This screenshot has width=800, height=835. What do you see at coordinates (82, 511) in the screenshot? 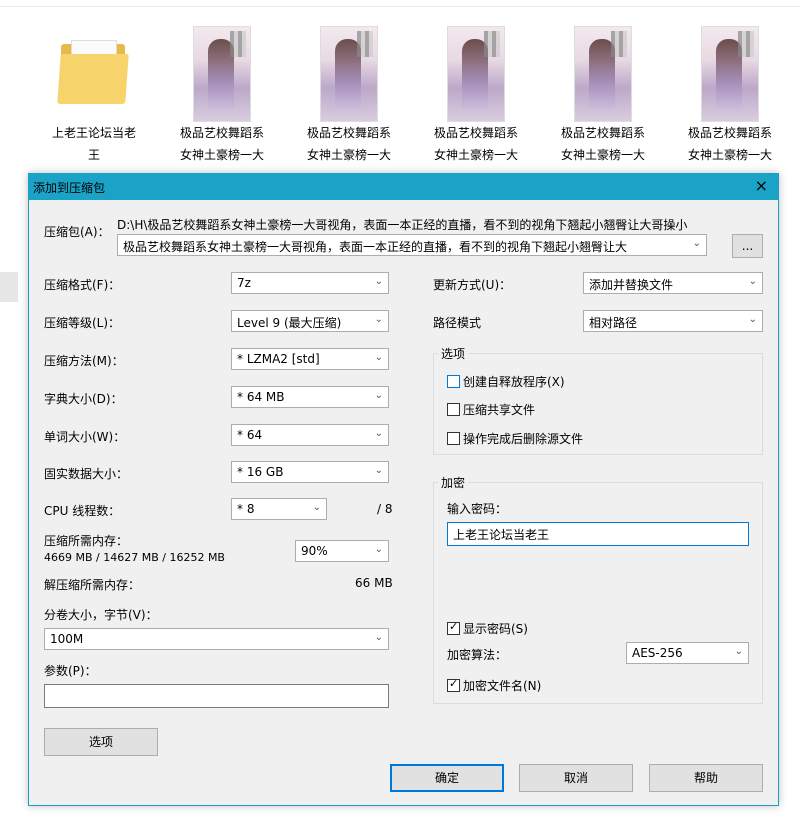
I see `threads-label: CPU 线程数：` at bounding box center [82, 511].